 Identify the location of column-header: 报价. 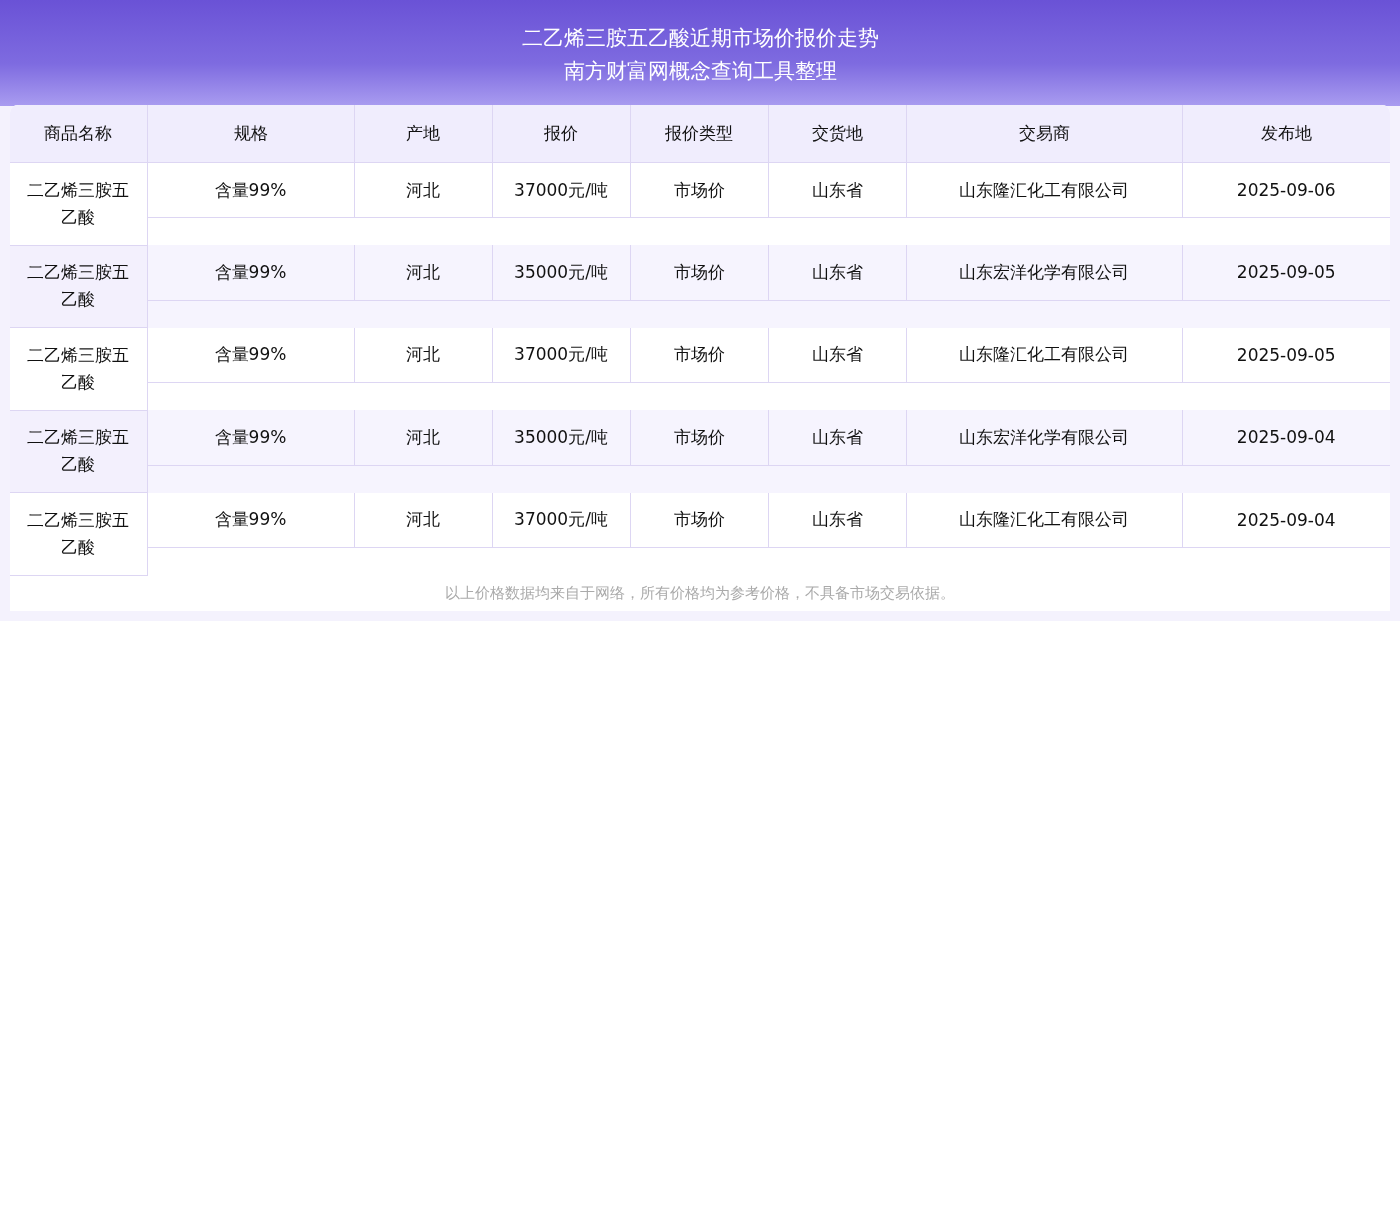
(561, 134).